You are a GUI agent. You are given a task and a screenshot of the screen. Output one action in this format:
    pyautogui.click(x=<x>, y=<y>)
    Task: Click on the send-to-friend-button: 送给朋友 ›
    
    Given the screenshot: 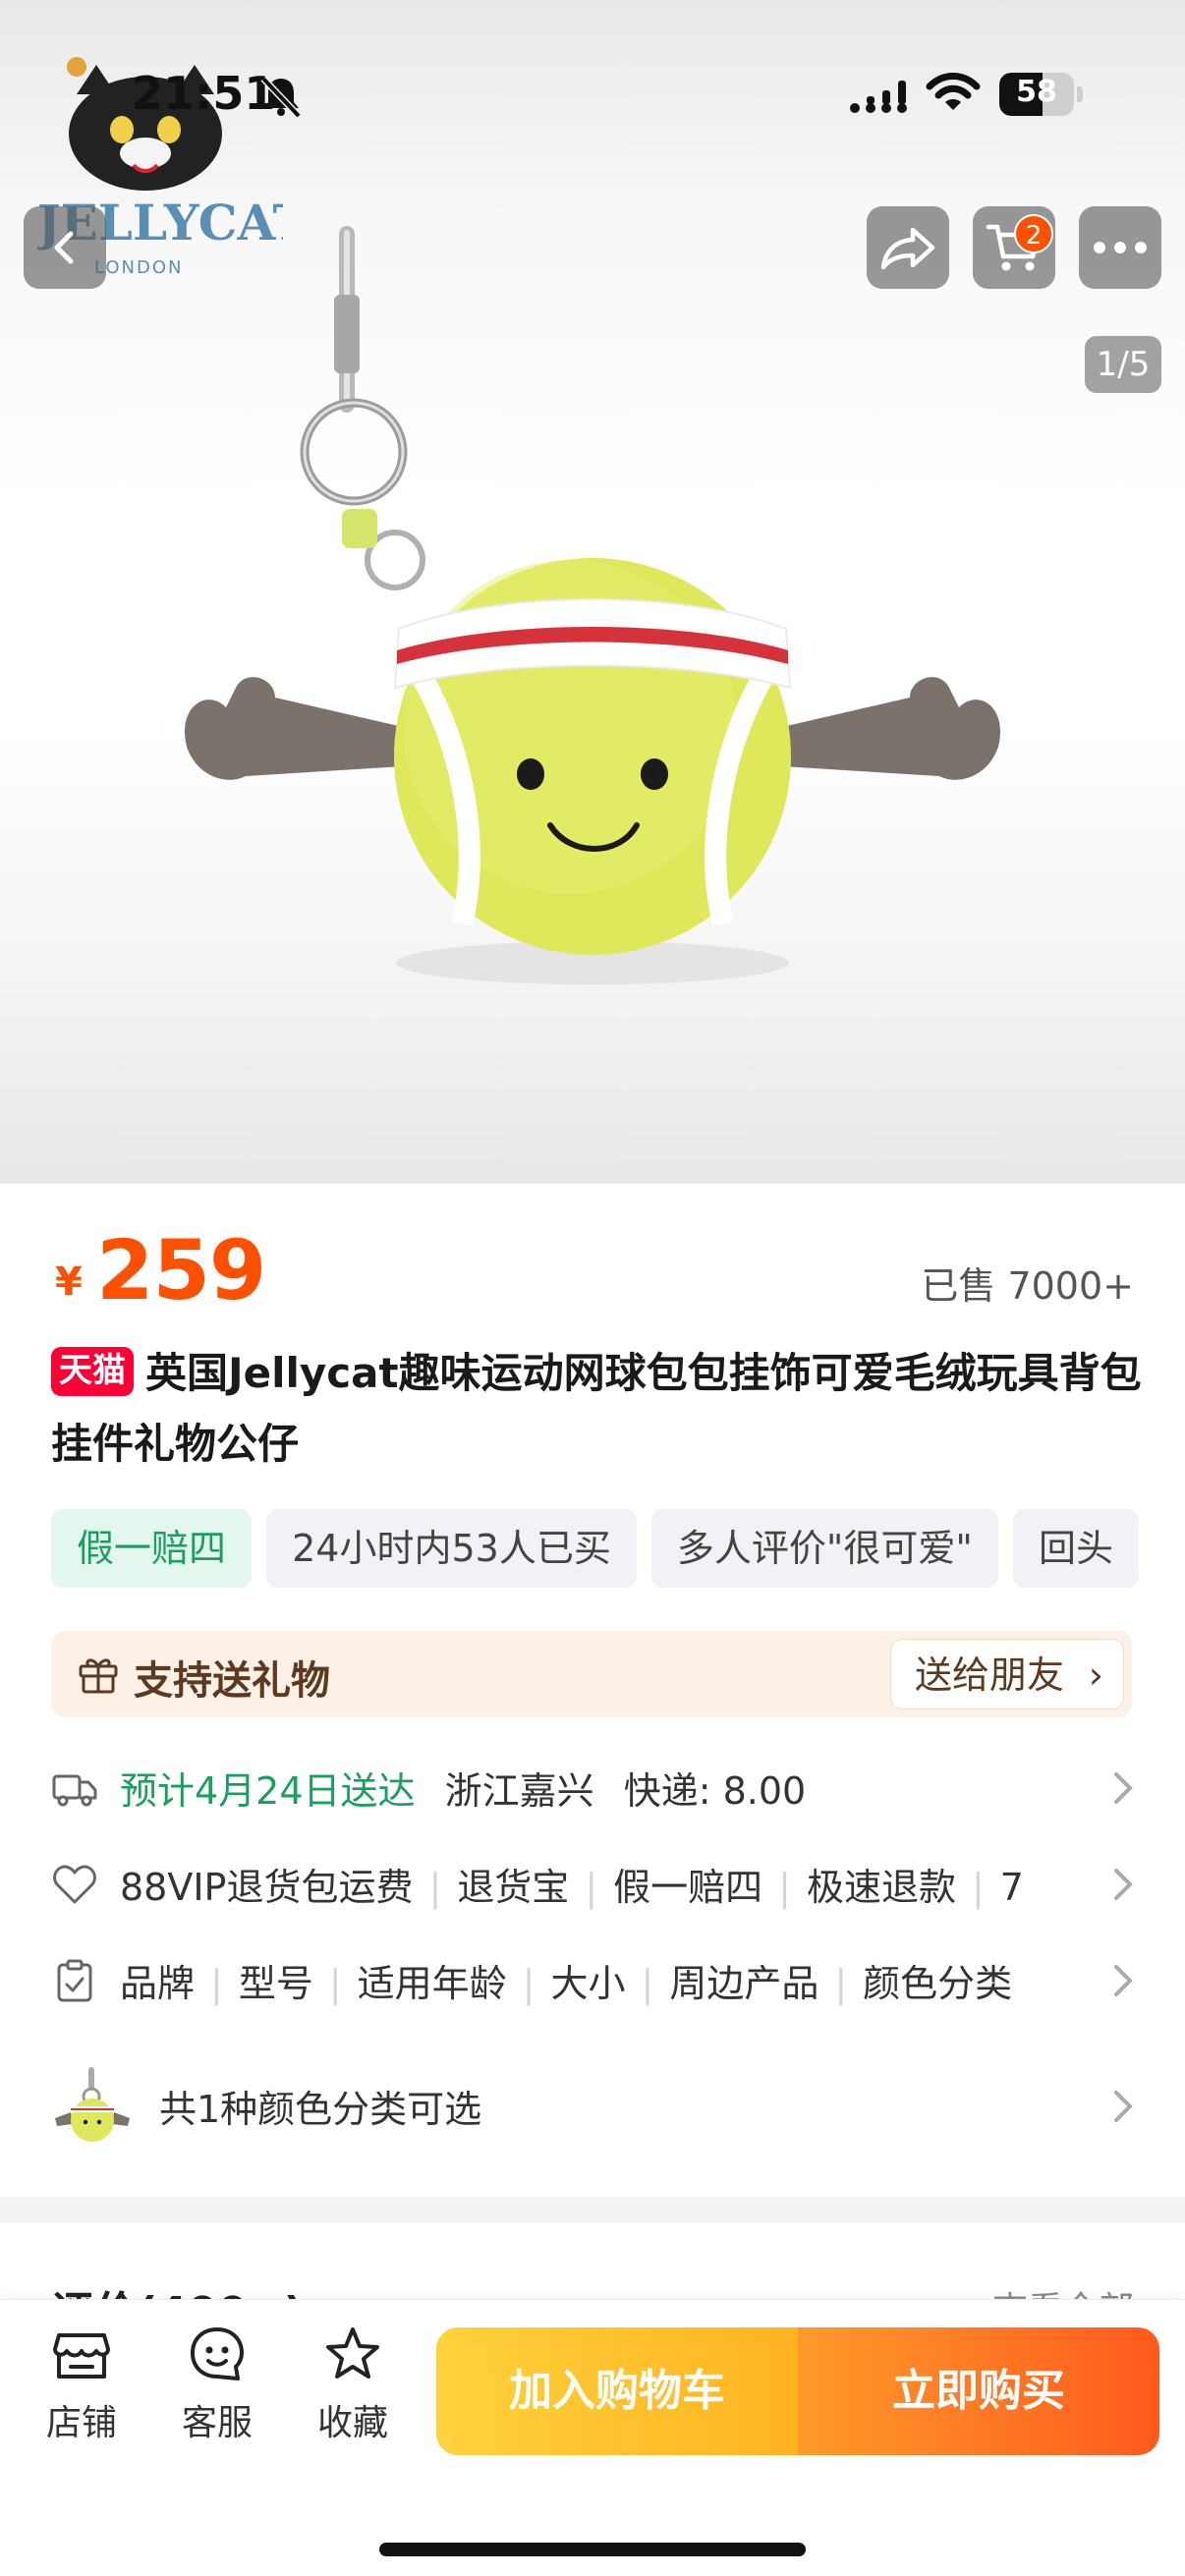 What is the action you would take?
    pyautogui.click(x=1007, y=1674)
    